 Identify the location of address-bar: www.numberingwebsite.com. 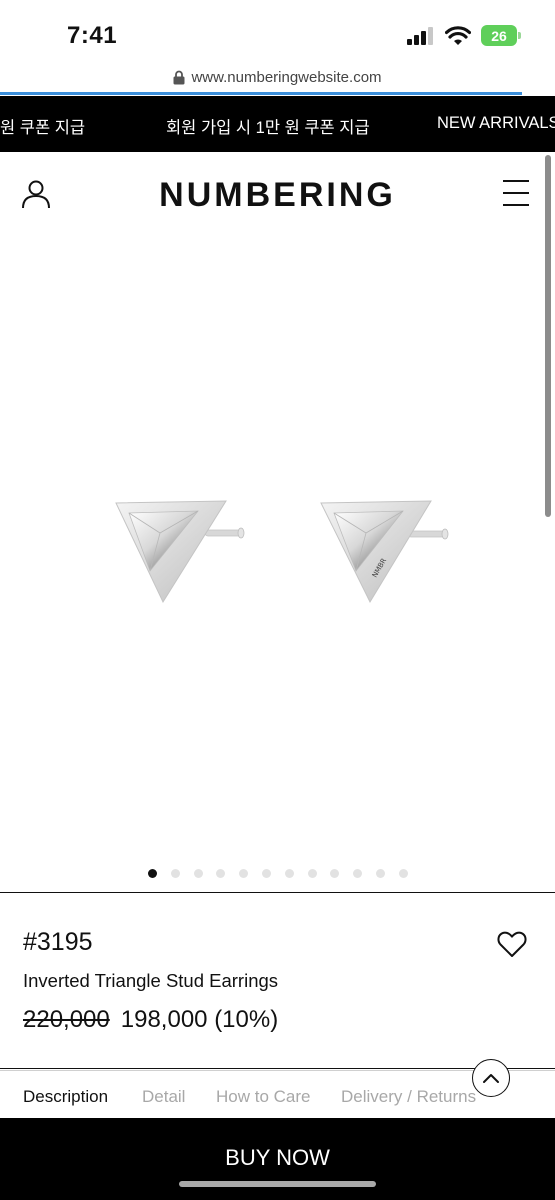
(277, 77).